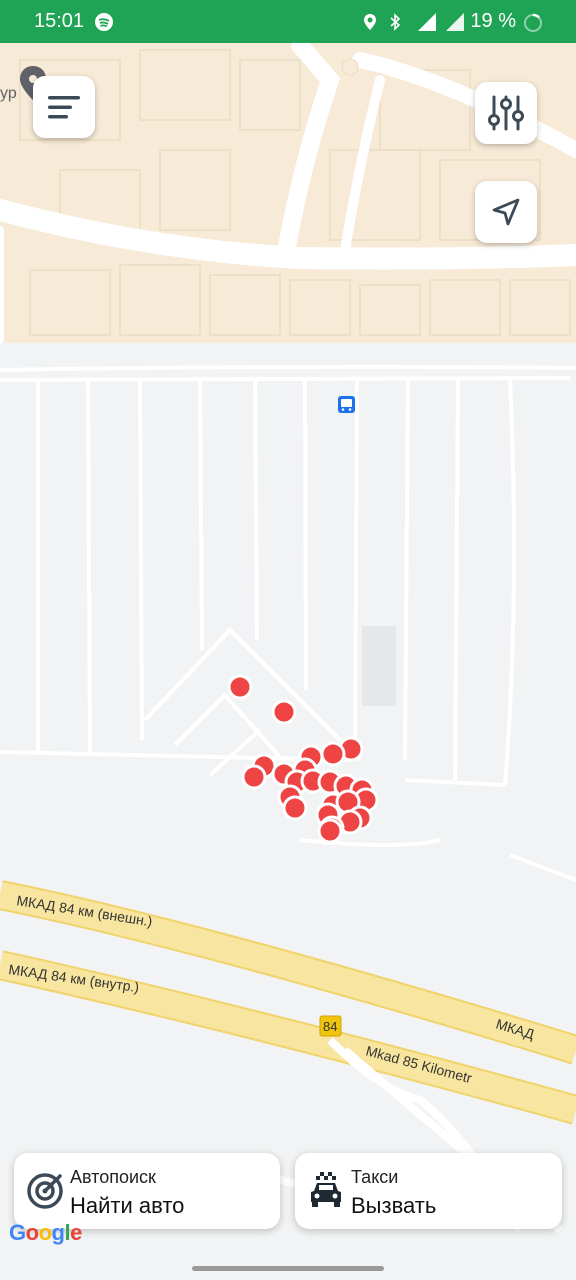 This screenshot has width=576, height=1280. What do you see at coordinates (59, 21) in the screenshot?
I see `status-time: 15:01` at bounding box center [59, 21].